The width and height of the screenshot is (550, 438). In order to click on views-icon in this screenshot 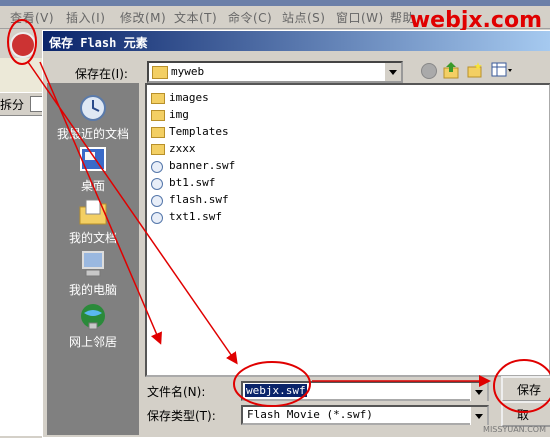, I will do `click(502, 70)`.